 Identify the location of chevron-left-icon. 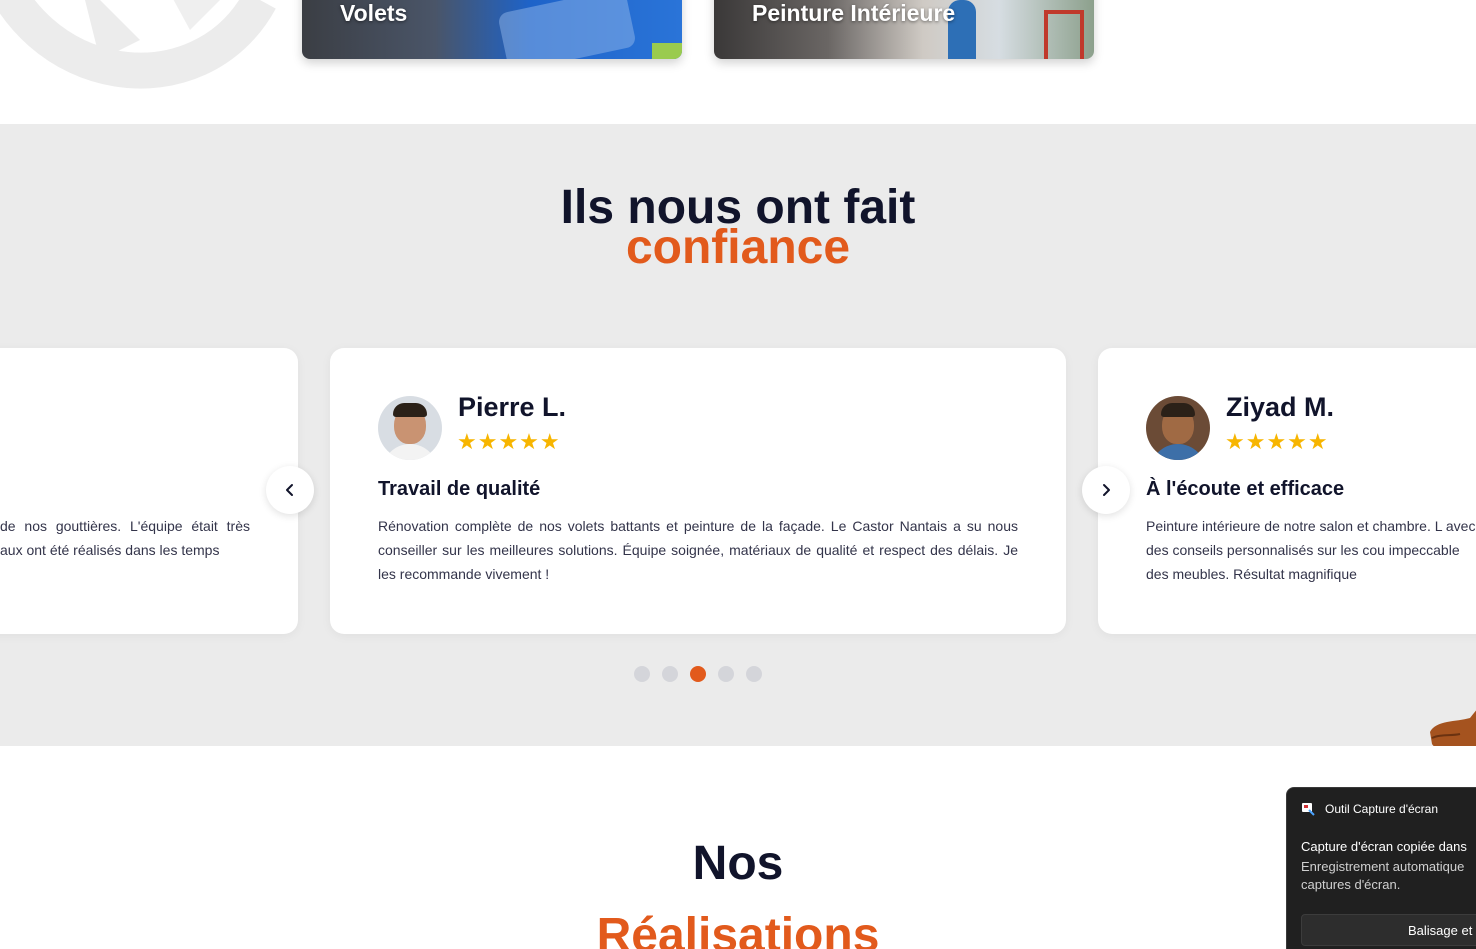
(289, 490).